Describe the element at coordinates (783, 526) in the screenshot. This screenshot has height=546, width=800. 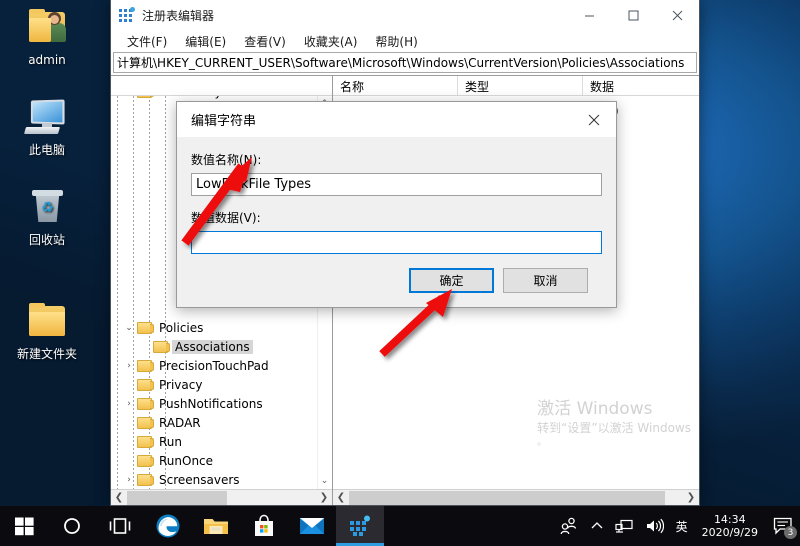
I see `notification-center-button: 3` at that location.